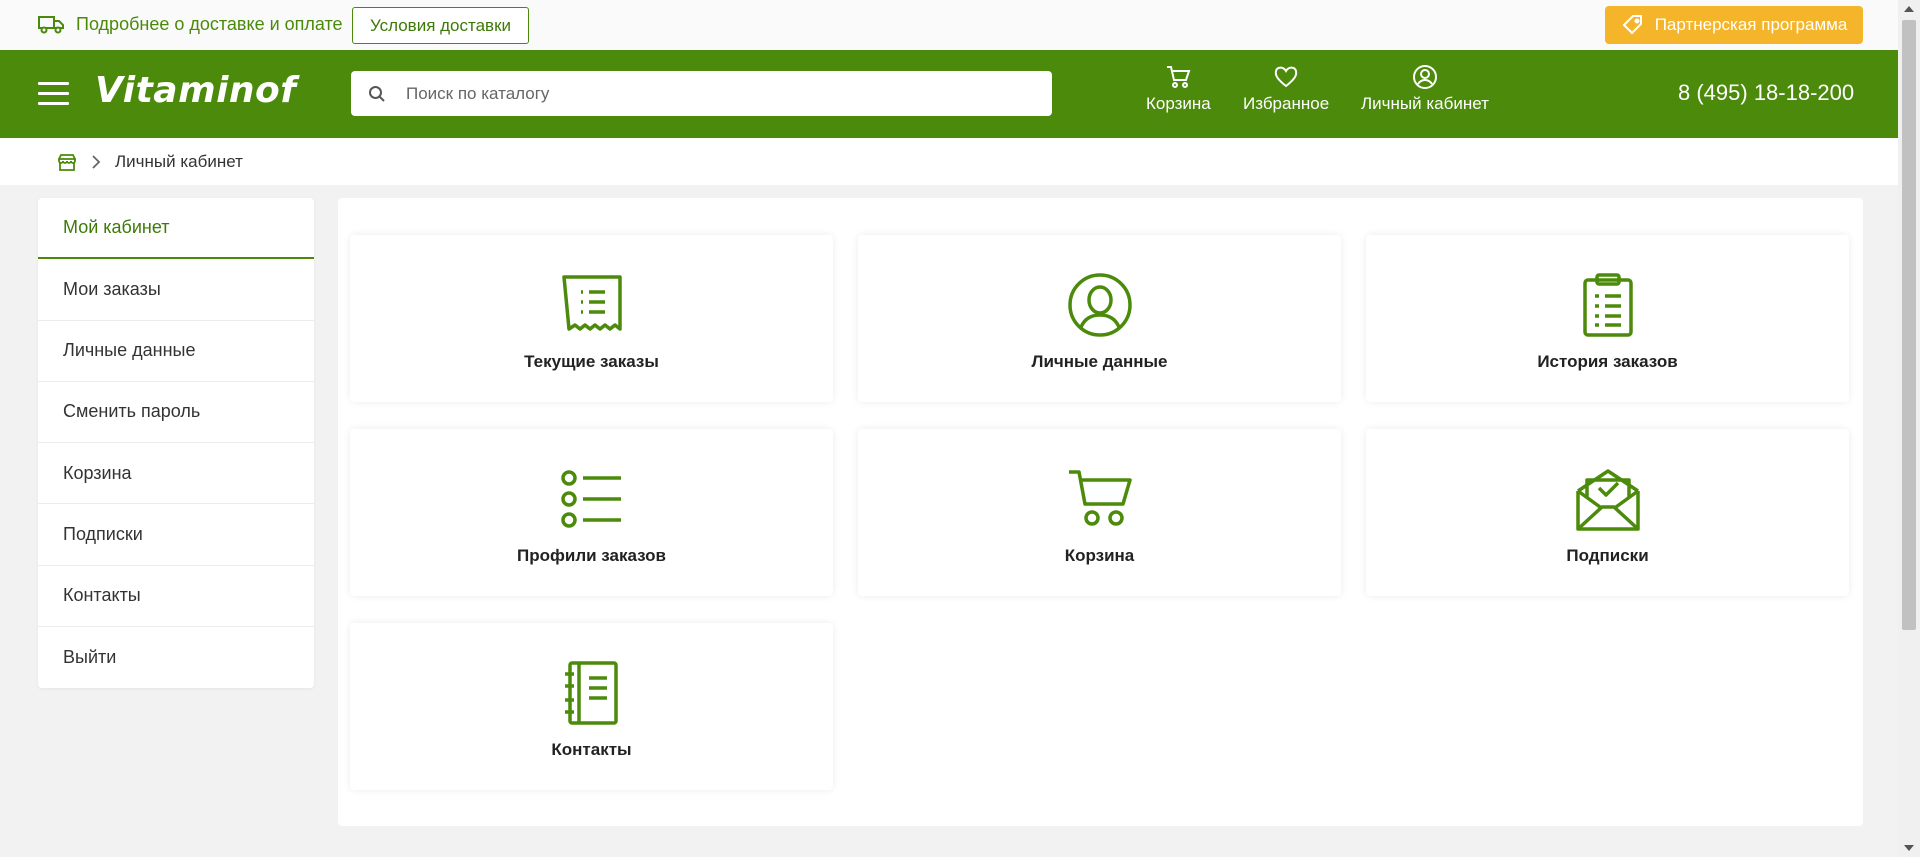 This screenshot has width=1920, height=857. Describe the element at coordinates (1632, 25) in the screenshot. I see `tag-icon` at that location.